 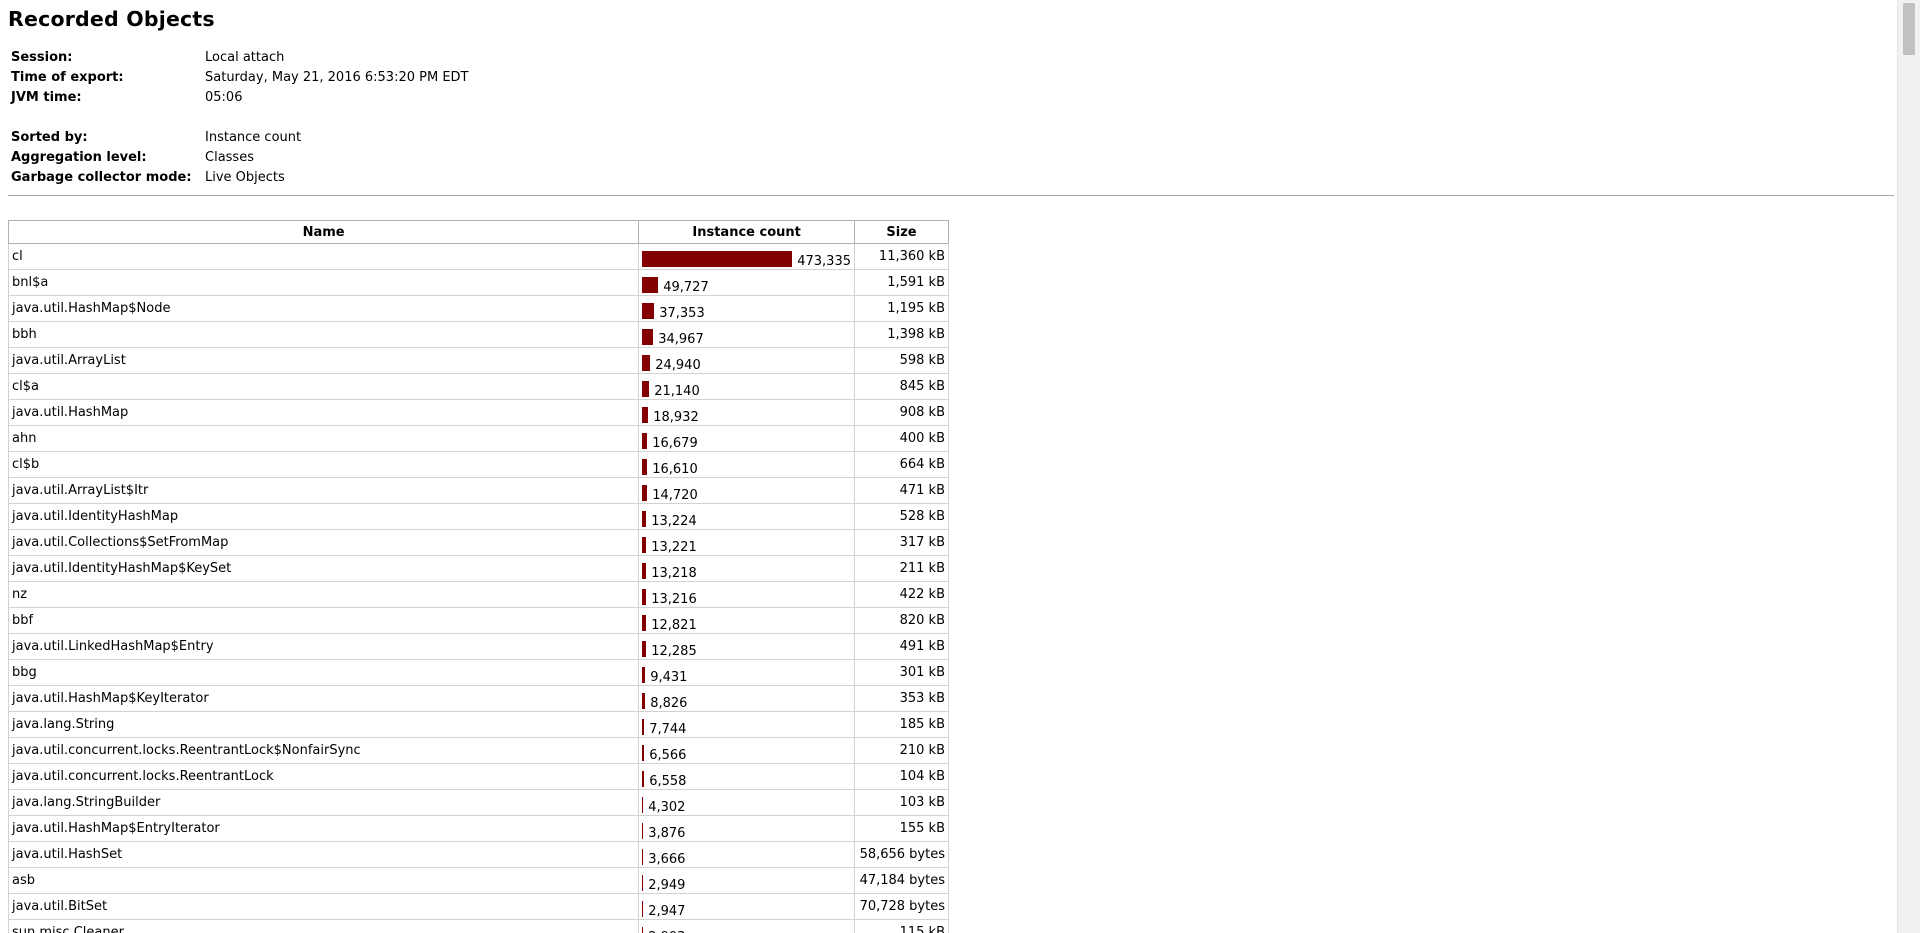 I want to click on table-row: bbf 12,821 820 kB, so click(x=478, y=620).